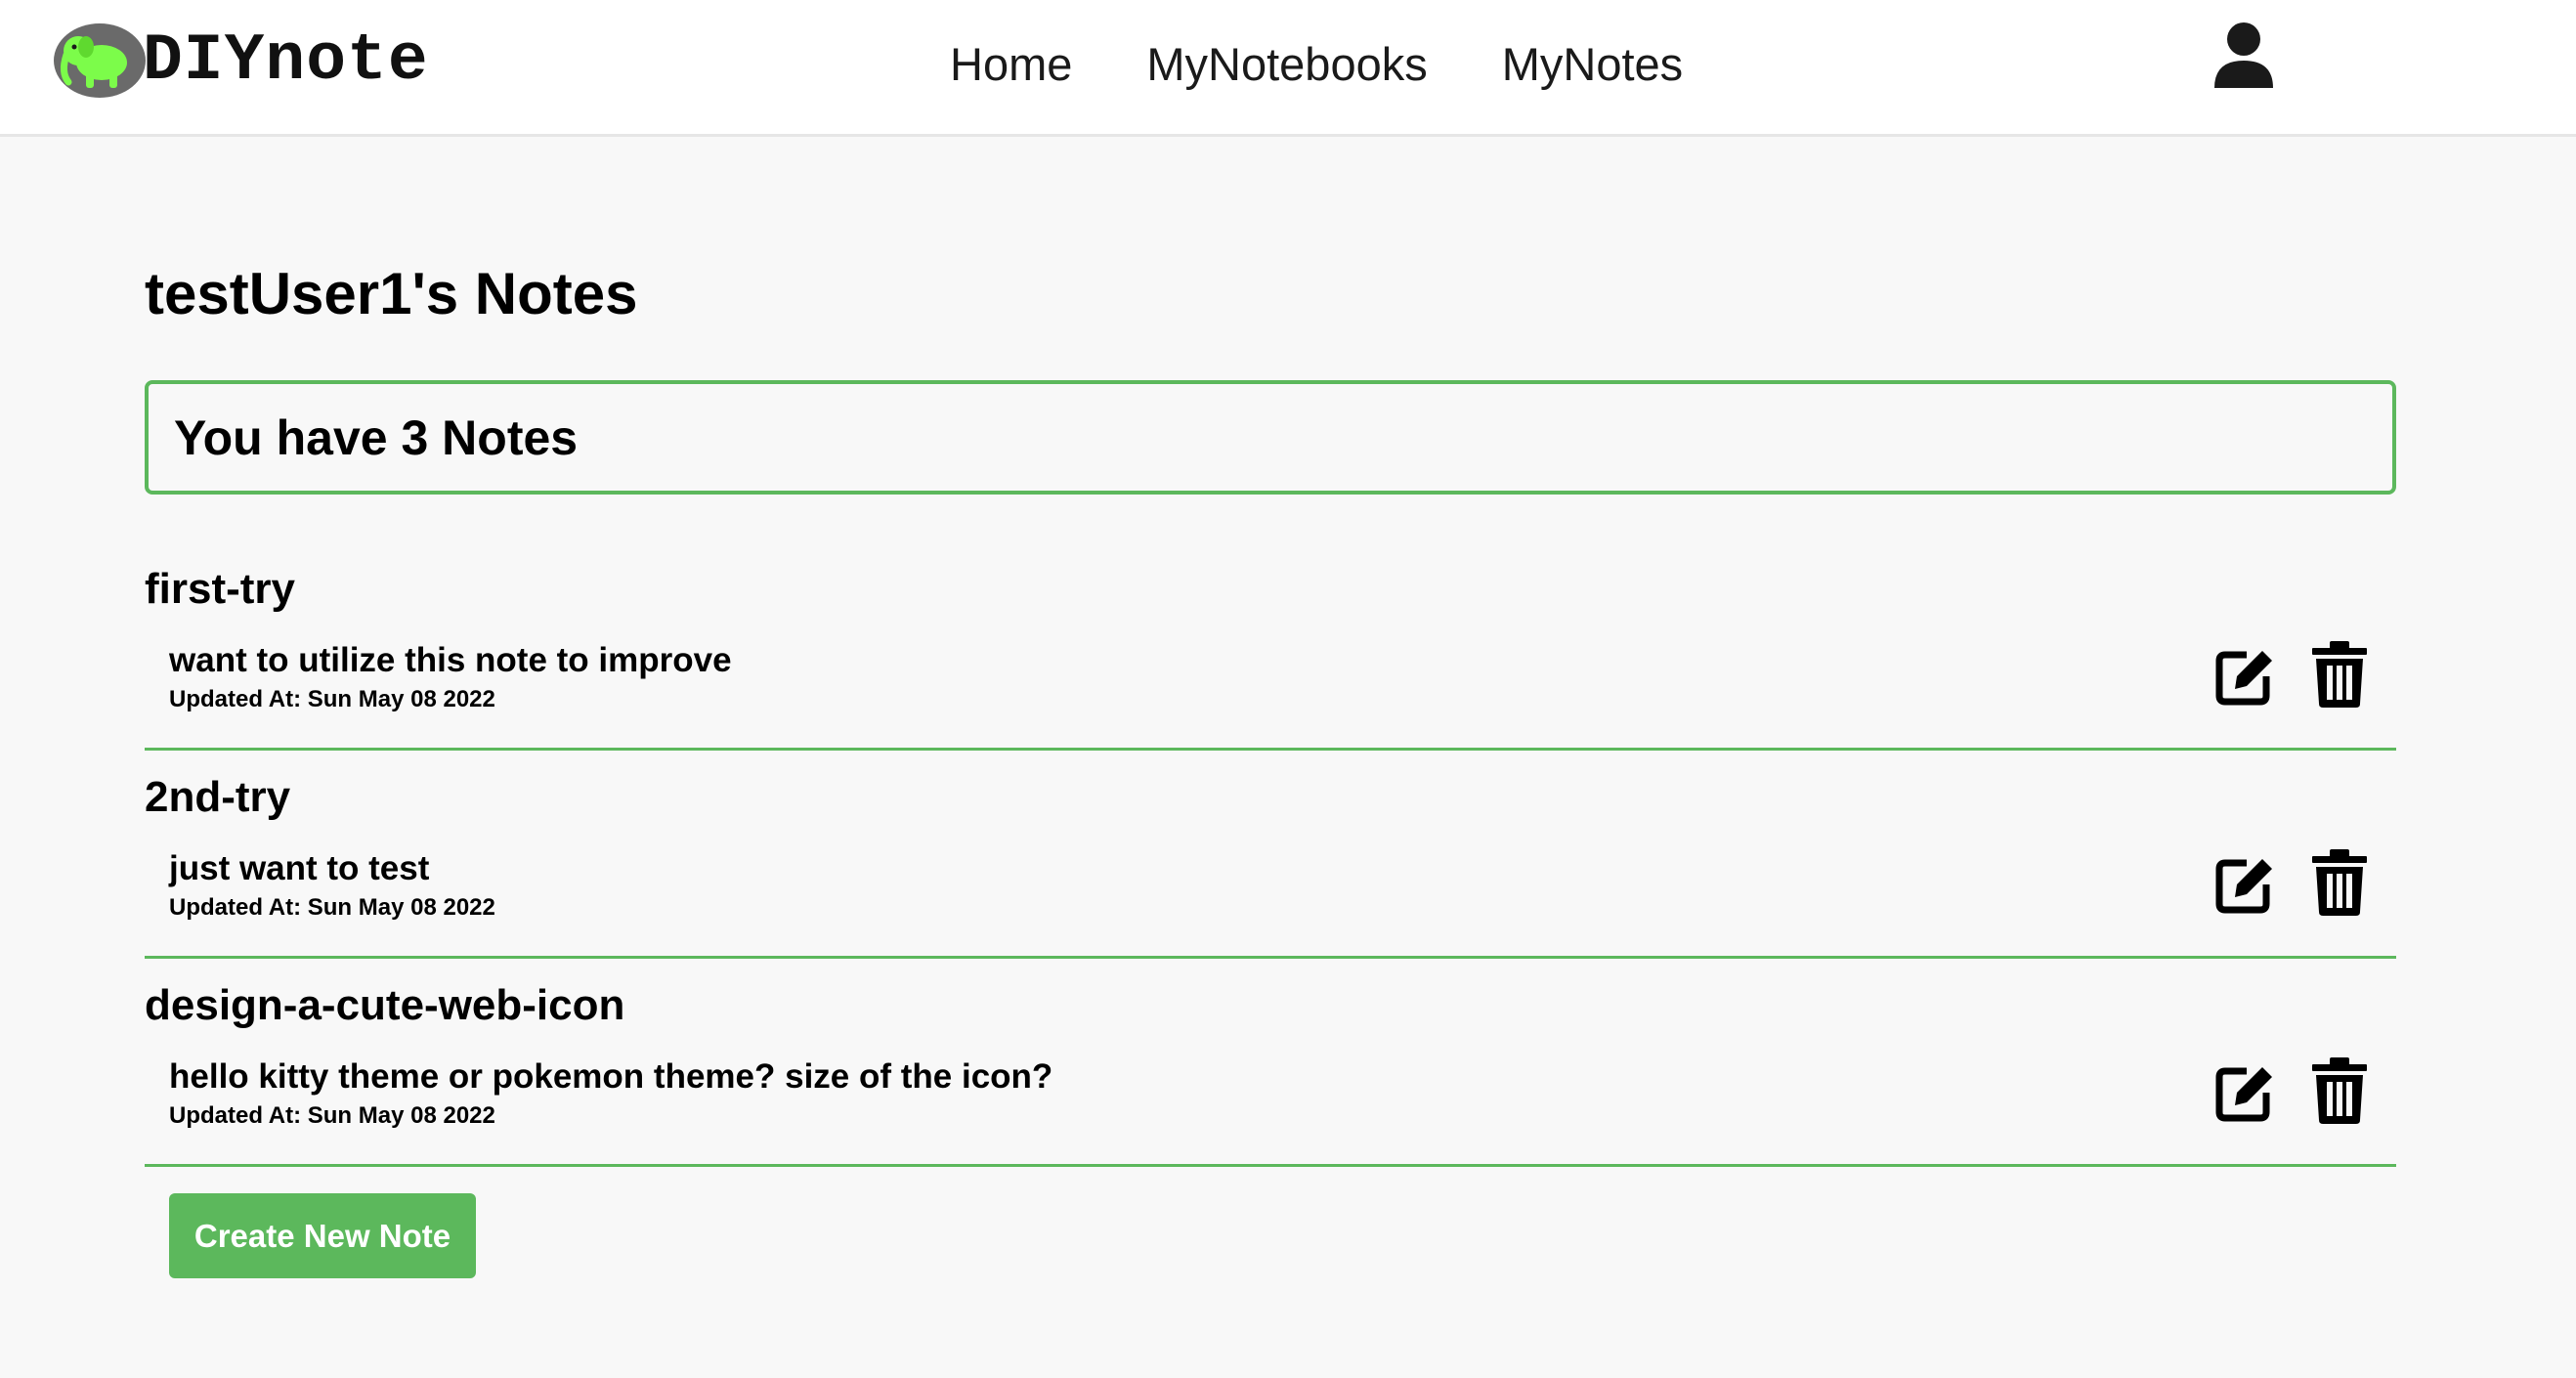 Image resolution: width=2576 pixels, height=1378 pixels. I want to click on brand-name: DIYnote, so click(286, 60).